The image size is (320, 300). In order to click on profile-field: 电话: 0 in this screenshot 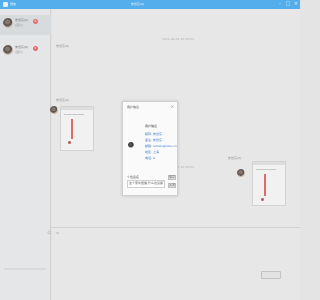, I will do `click(150, 158)`.